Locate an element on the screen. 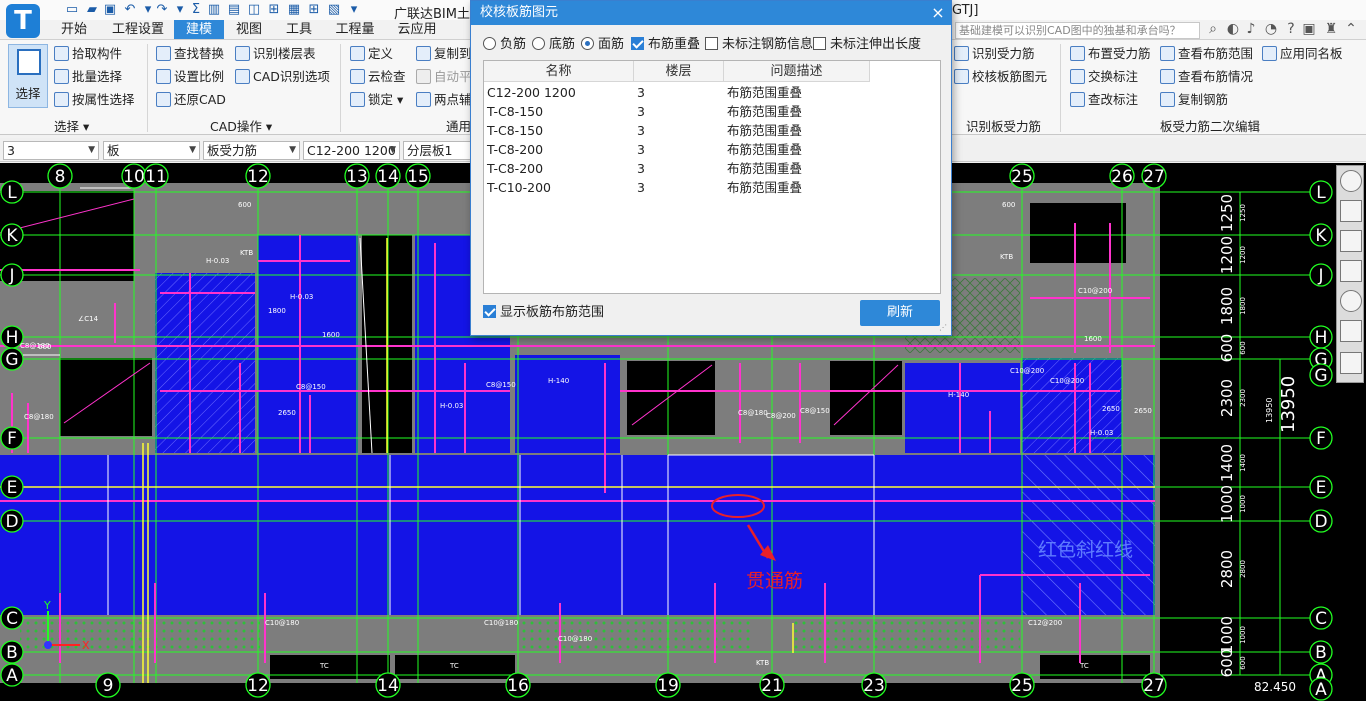 Image resolution: width=1366 pixels, height=701 pixels. column-header-description: 问题描述 is located at coordinates (797, 71).